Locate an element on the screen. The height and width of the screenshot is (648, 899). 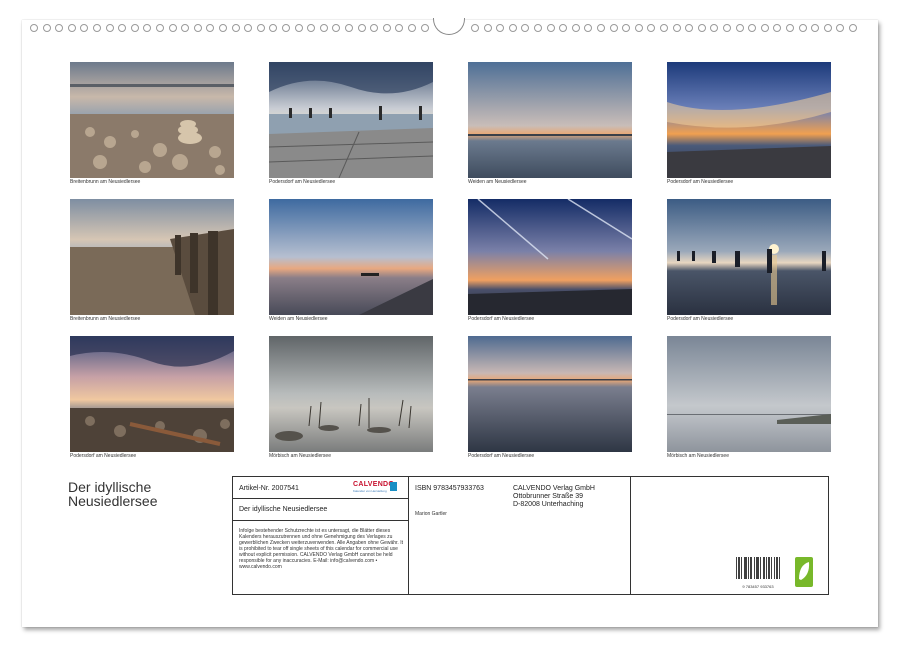
caption: Mörbisch am Neusiedlersee is located at coordinates (698, 456).